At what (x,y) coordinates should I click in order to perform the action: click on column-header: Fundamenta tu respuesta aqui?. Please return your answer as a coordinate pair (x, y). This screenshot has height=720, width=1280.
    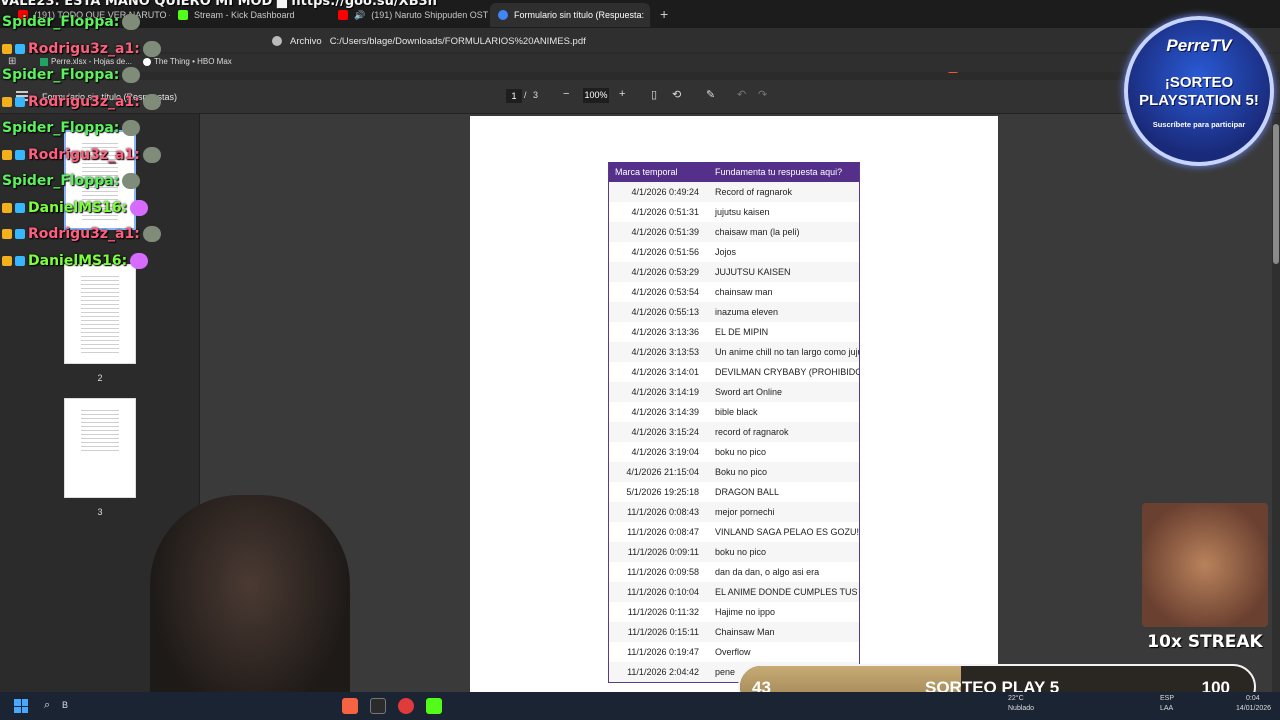
    Looking at the image, I should click on (779, 172).